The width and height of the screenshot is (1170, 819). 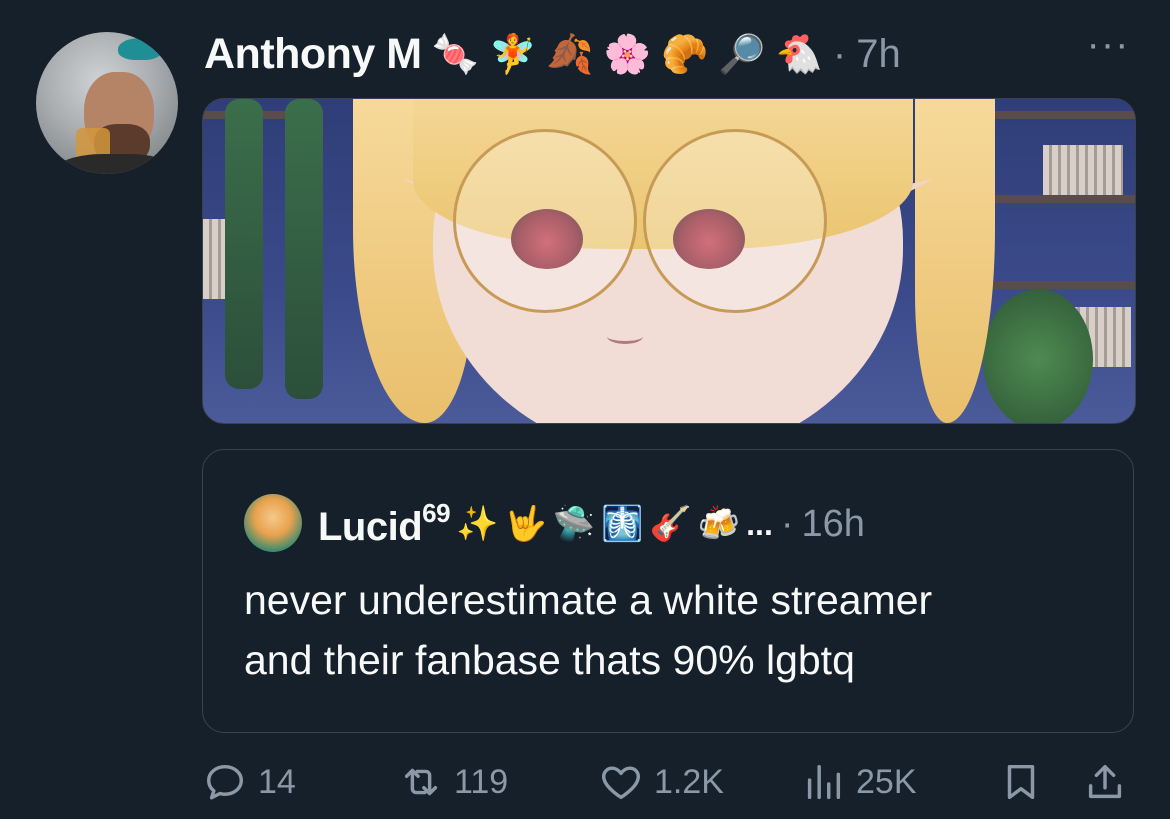 What do you see at coordinates (574, 524) in the screenshot?
I see `flying-saucer-emoji: 🛸` at bounding box center [574, 524].